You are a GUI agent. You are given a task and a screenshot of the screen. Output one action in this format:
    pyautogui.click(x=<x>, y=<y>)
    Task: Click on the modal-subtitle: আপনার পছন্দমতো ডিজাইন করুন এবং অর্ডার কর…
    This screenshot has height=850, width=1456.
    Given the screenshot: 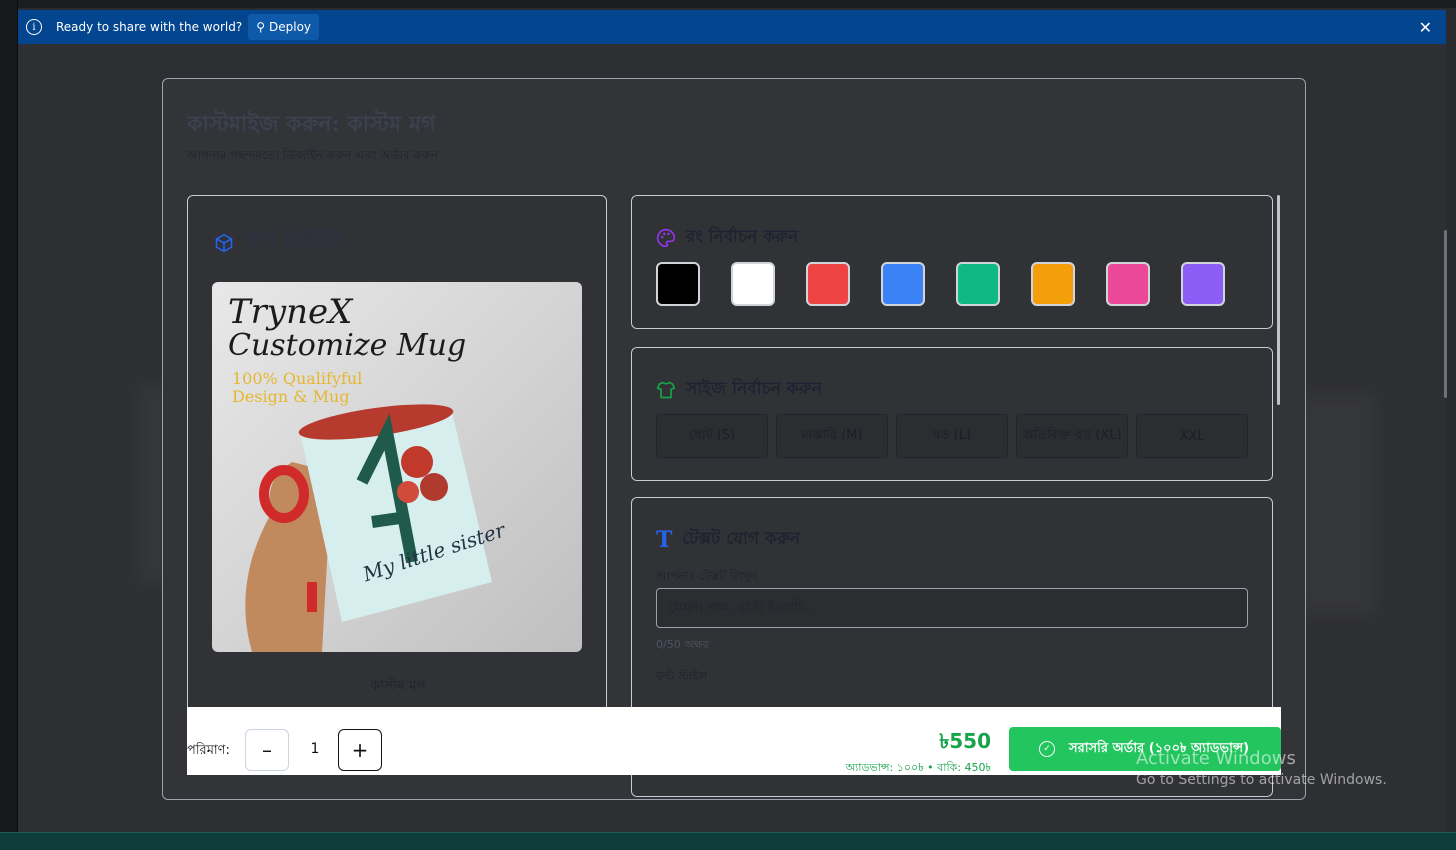 What is the action you would take?
    pyautogui.click(x=312, y=155)
    